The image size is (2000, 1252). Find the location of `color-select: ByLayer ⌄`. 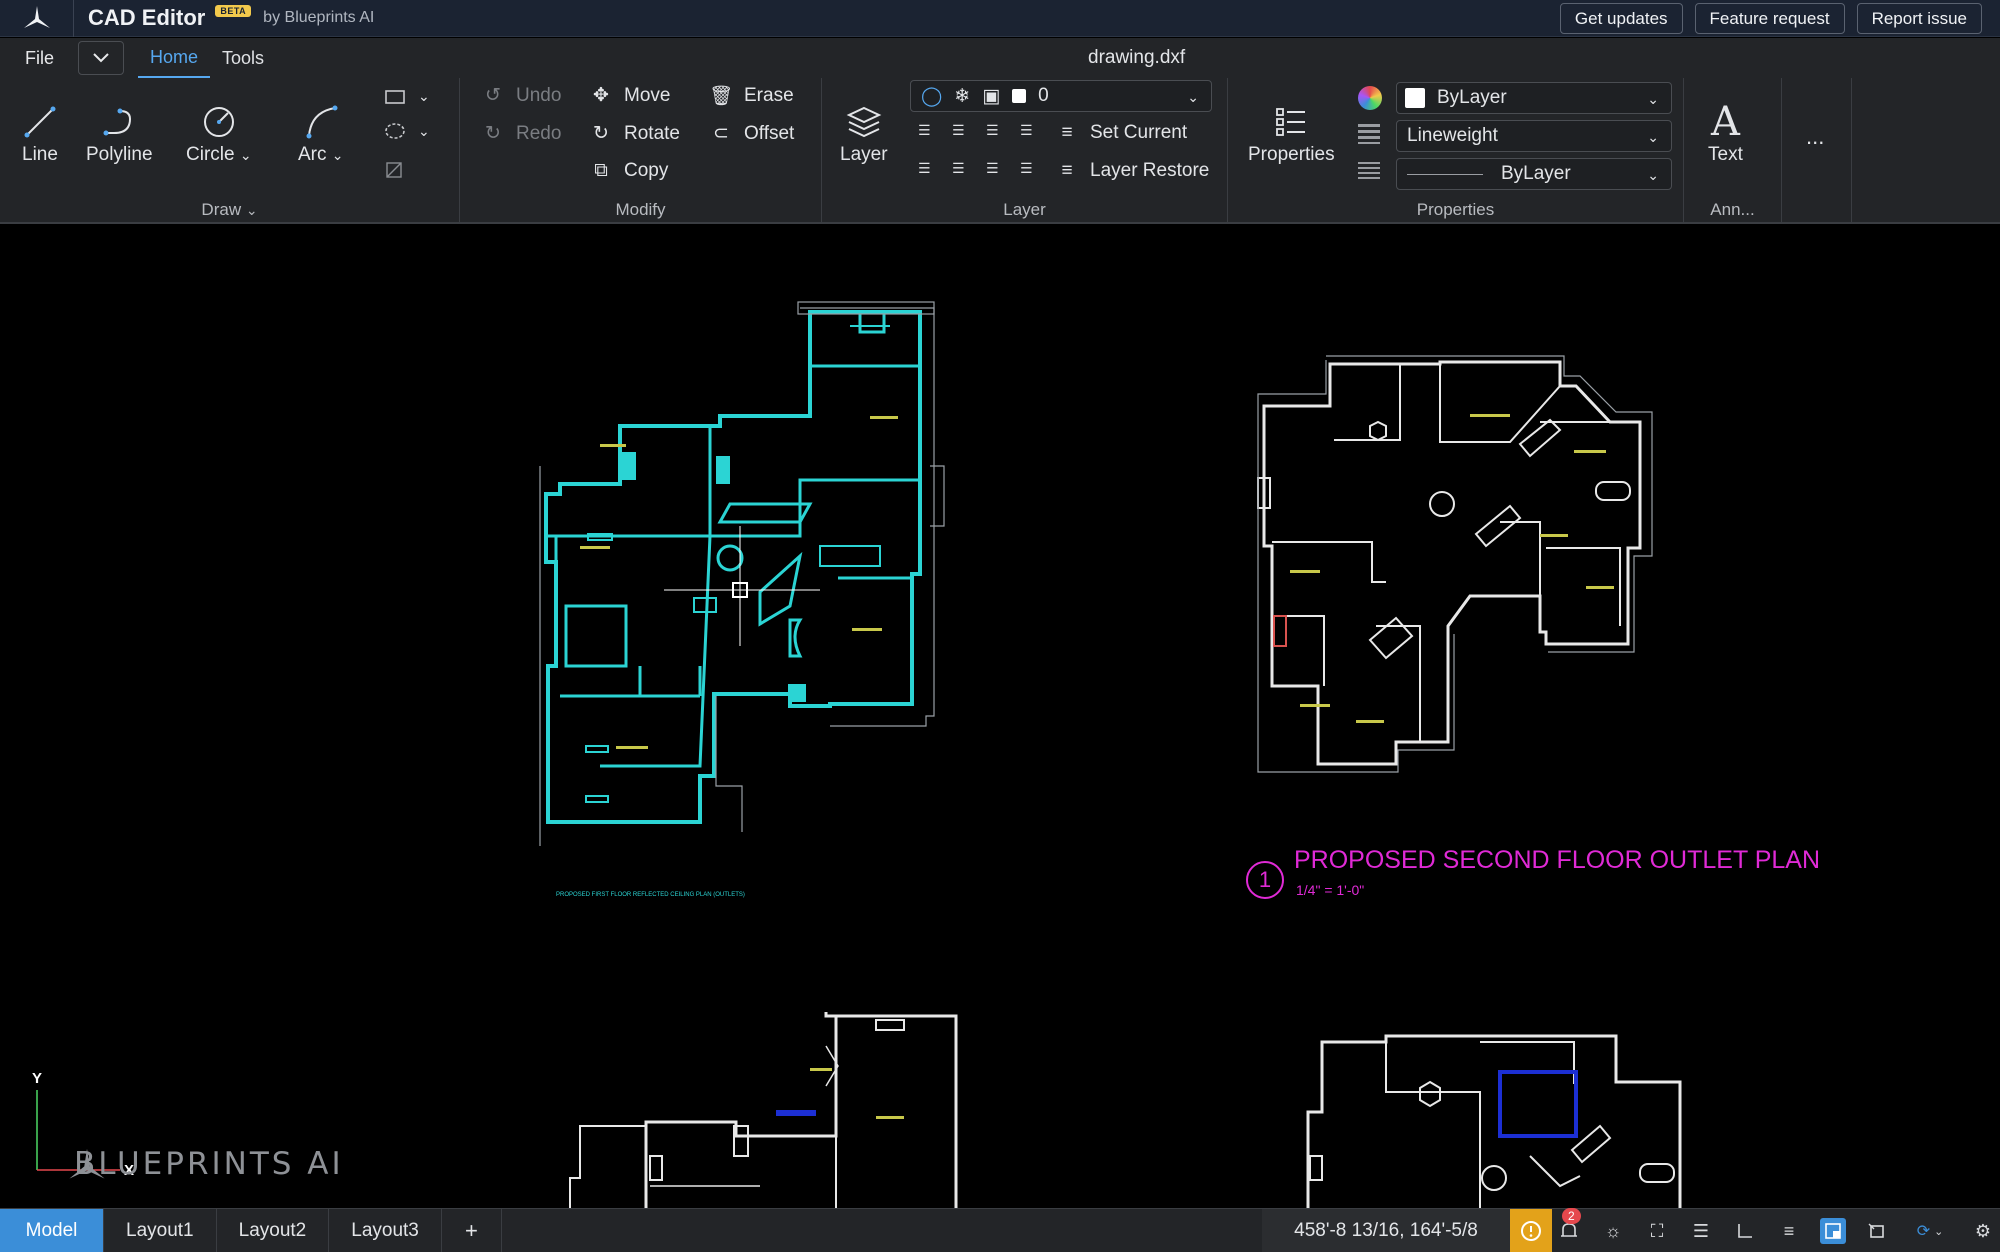

color-select: ByLayer ⌄ is located at coordinates (1534, 98).